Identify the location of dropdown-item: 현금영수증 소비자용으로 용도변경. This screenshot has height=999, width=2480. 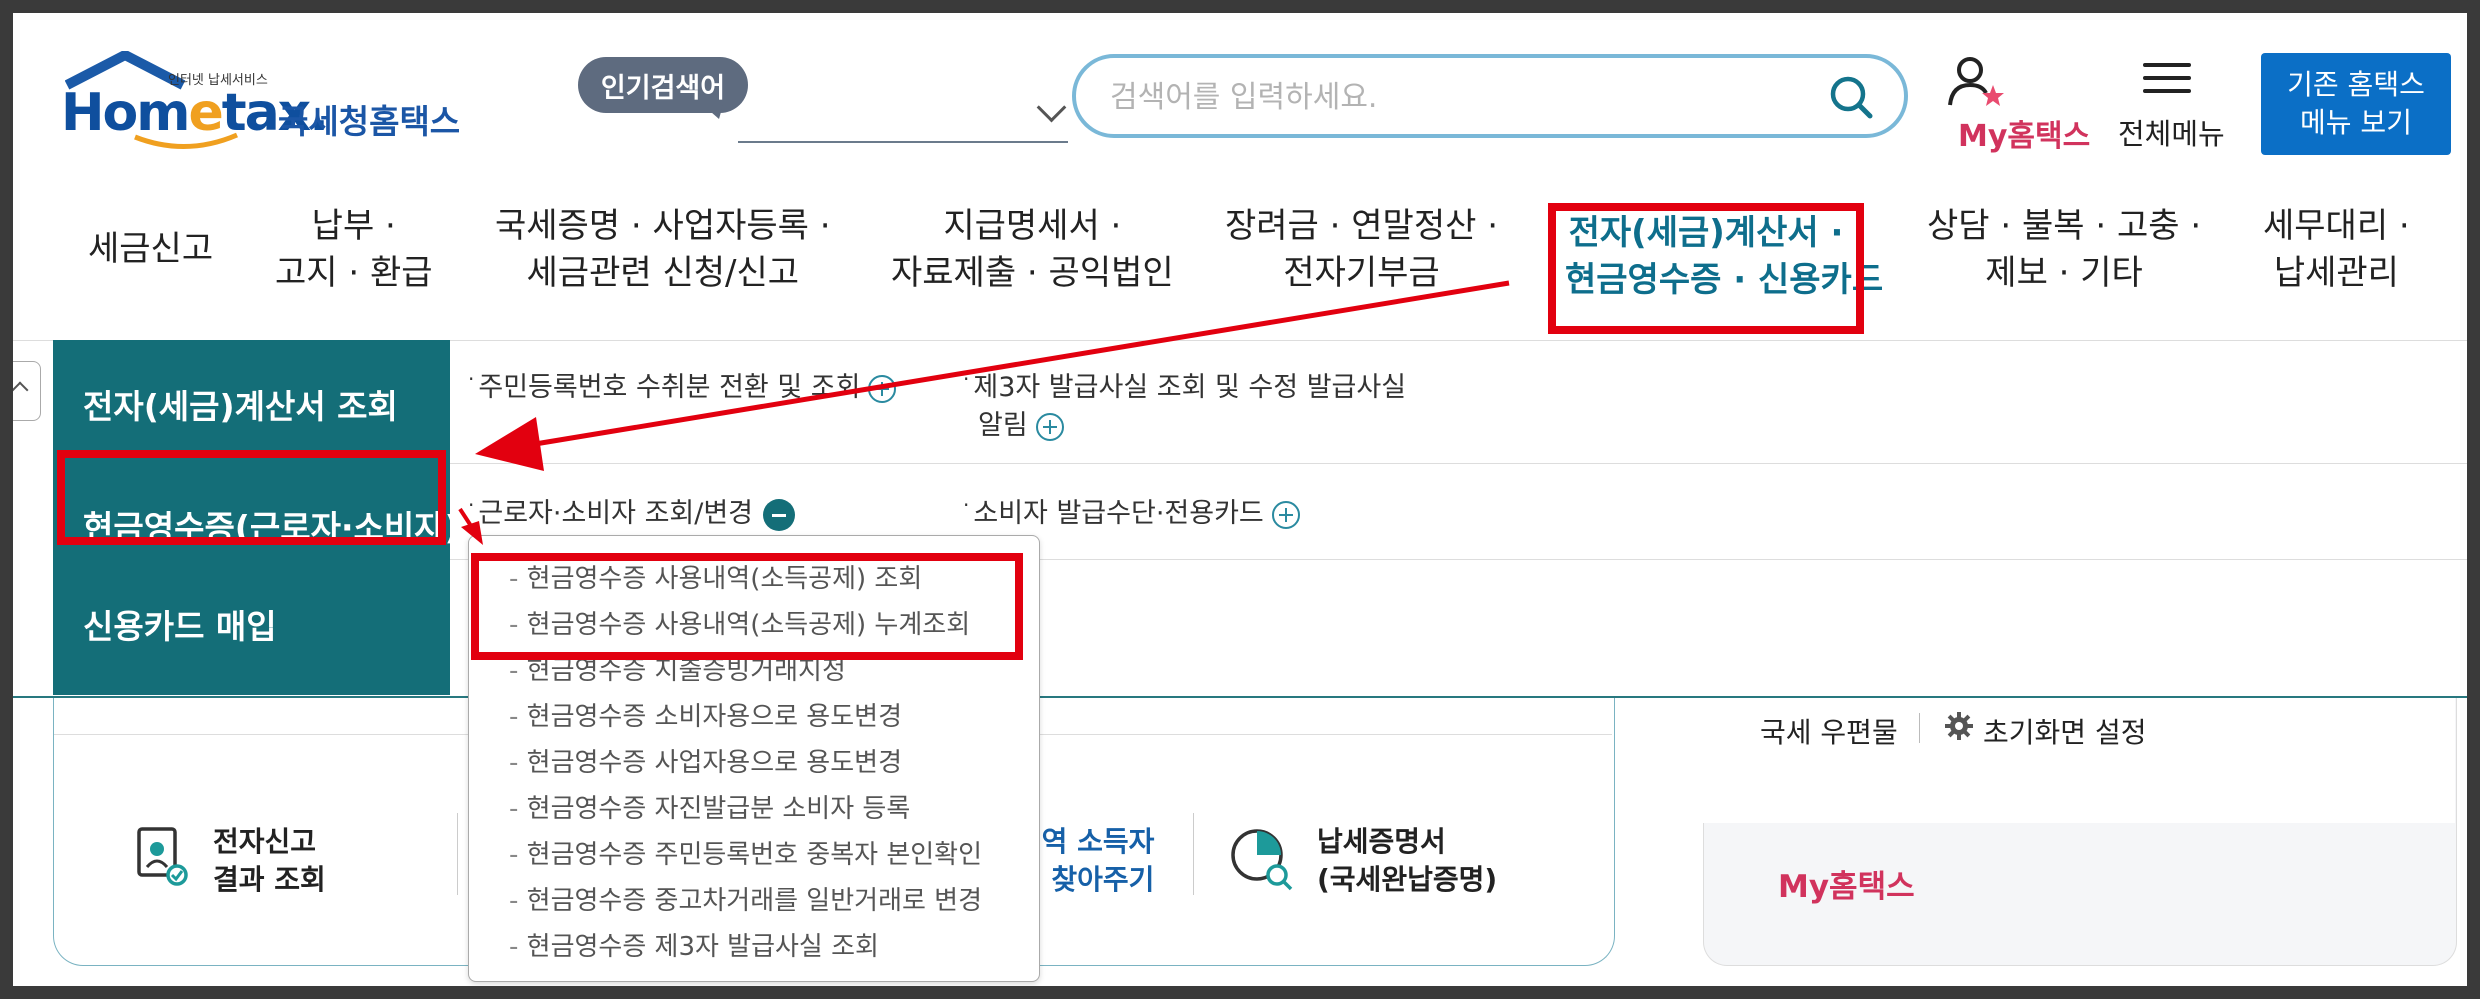
(705, 714).